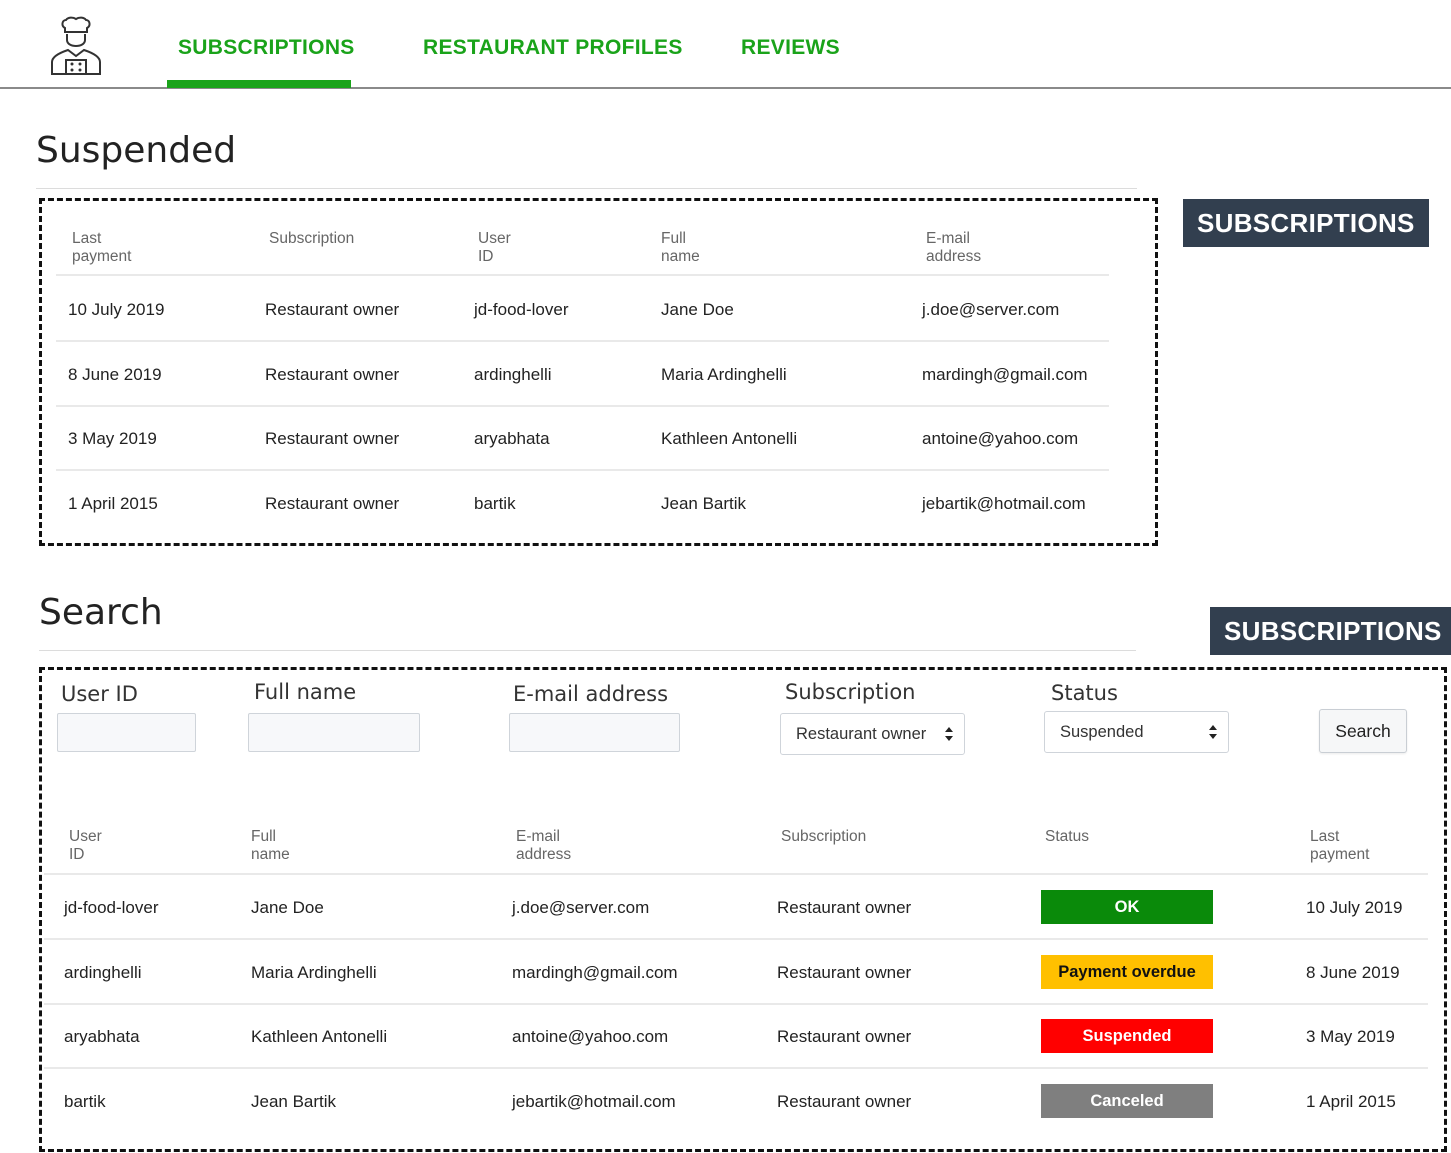 The height and width of the screenshot is (1153, 1451). I want to click on chef-icon, so click(76, 45).